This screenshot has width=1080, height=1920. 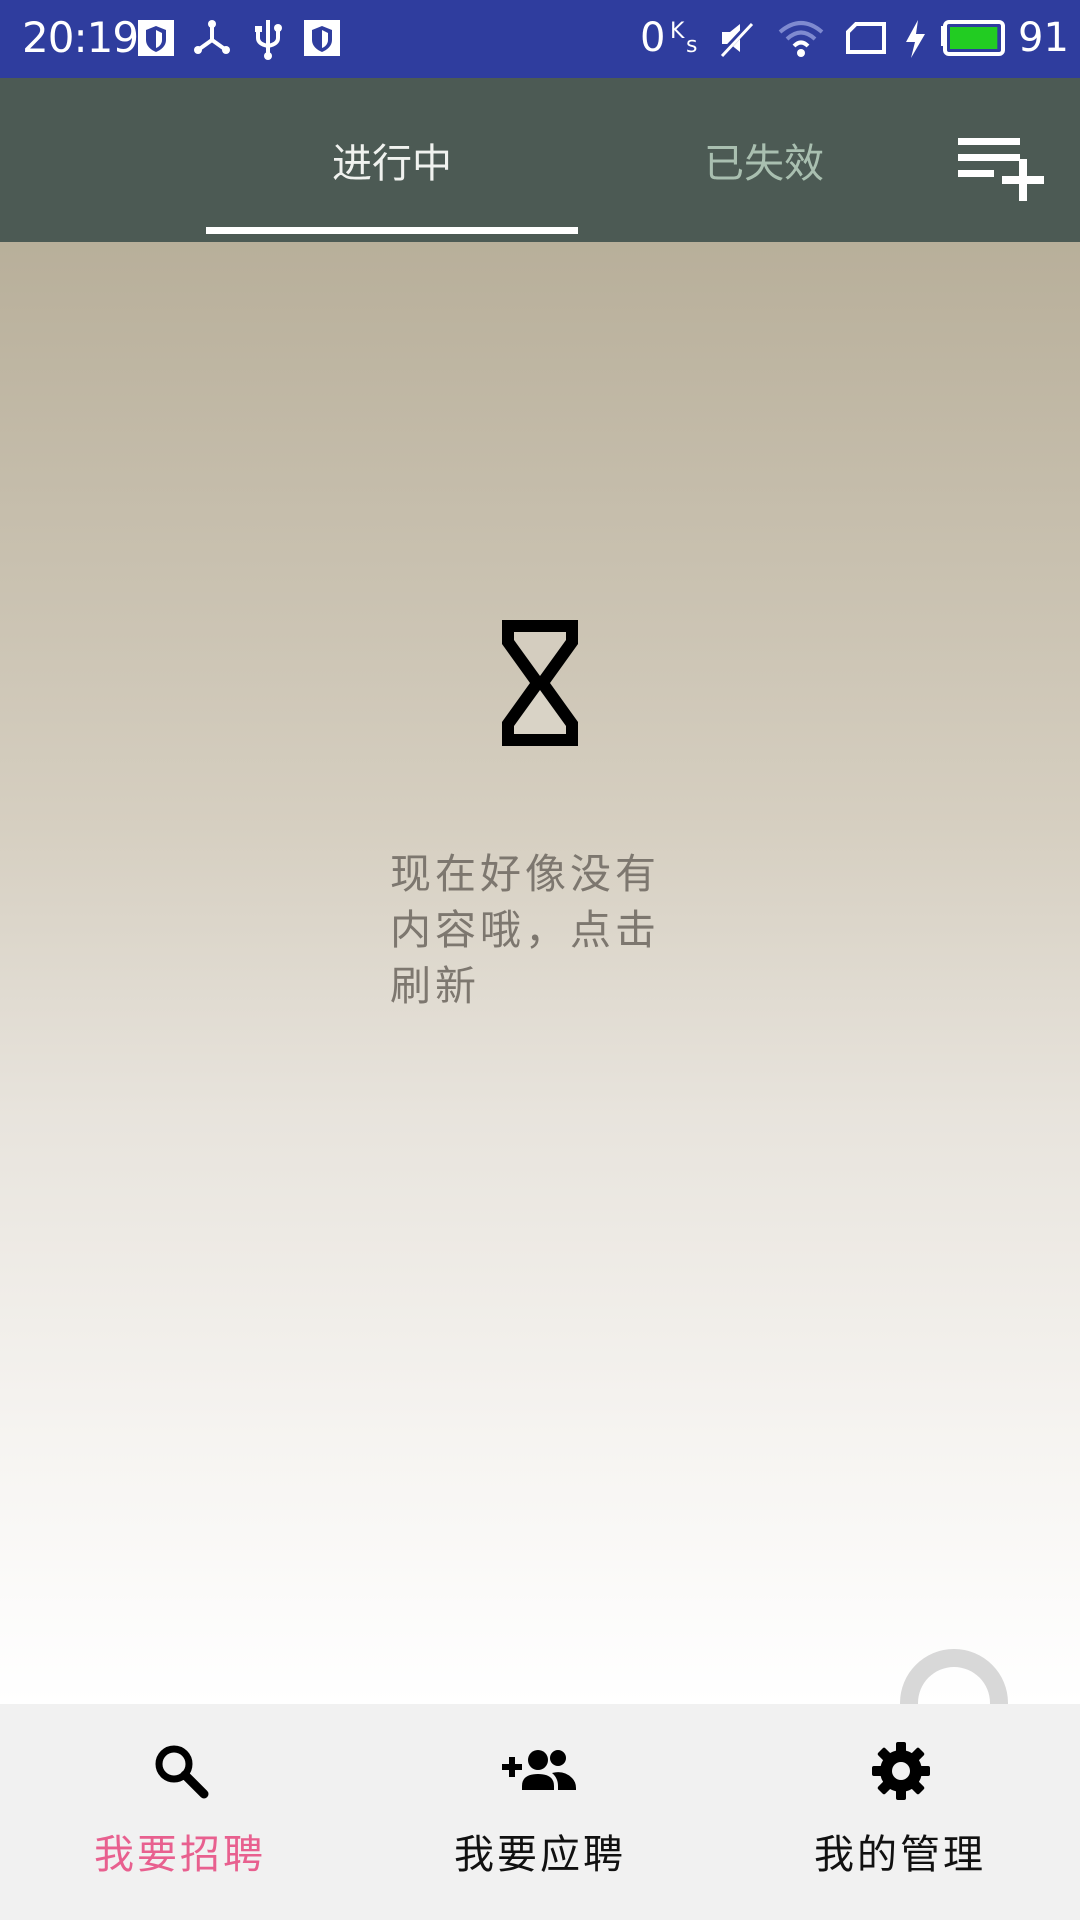 I want to click on wifi-icon, so click(x=801, y=39).